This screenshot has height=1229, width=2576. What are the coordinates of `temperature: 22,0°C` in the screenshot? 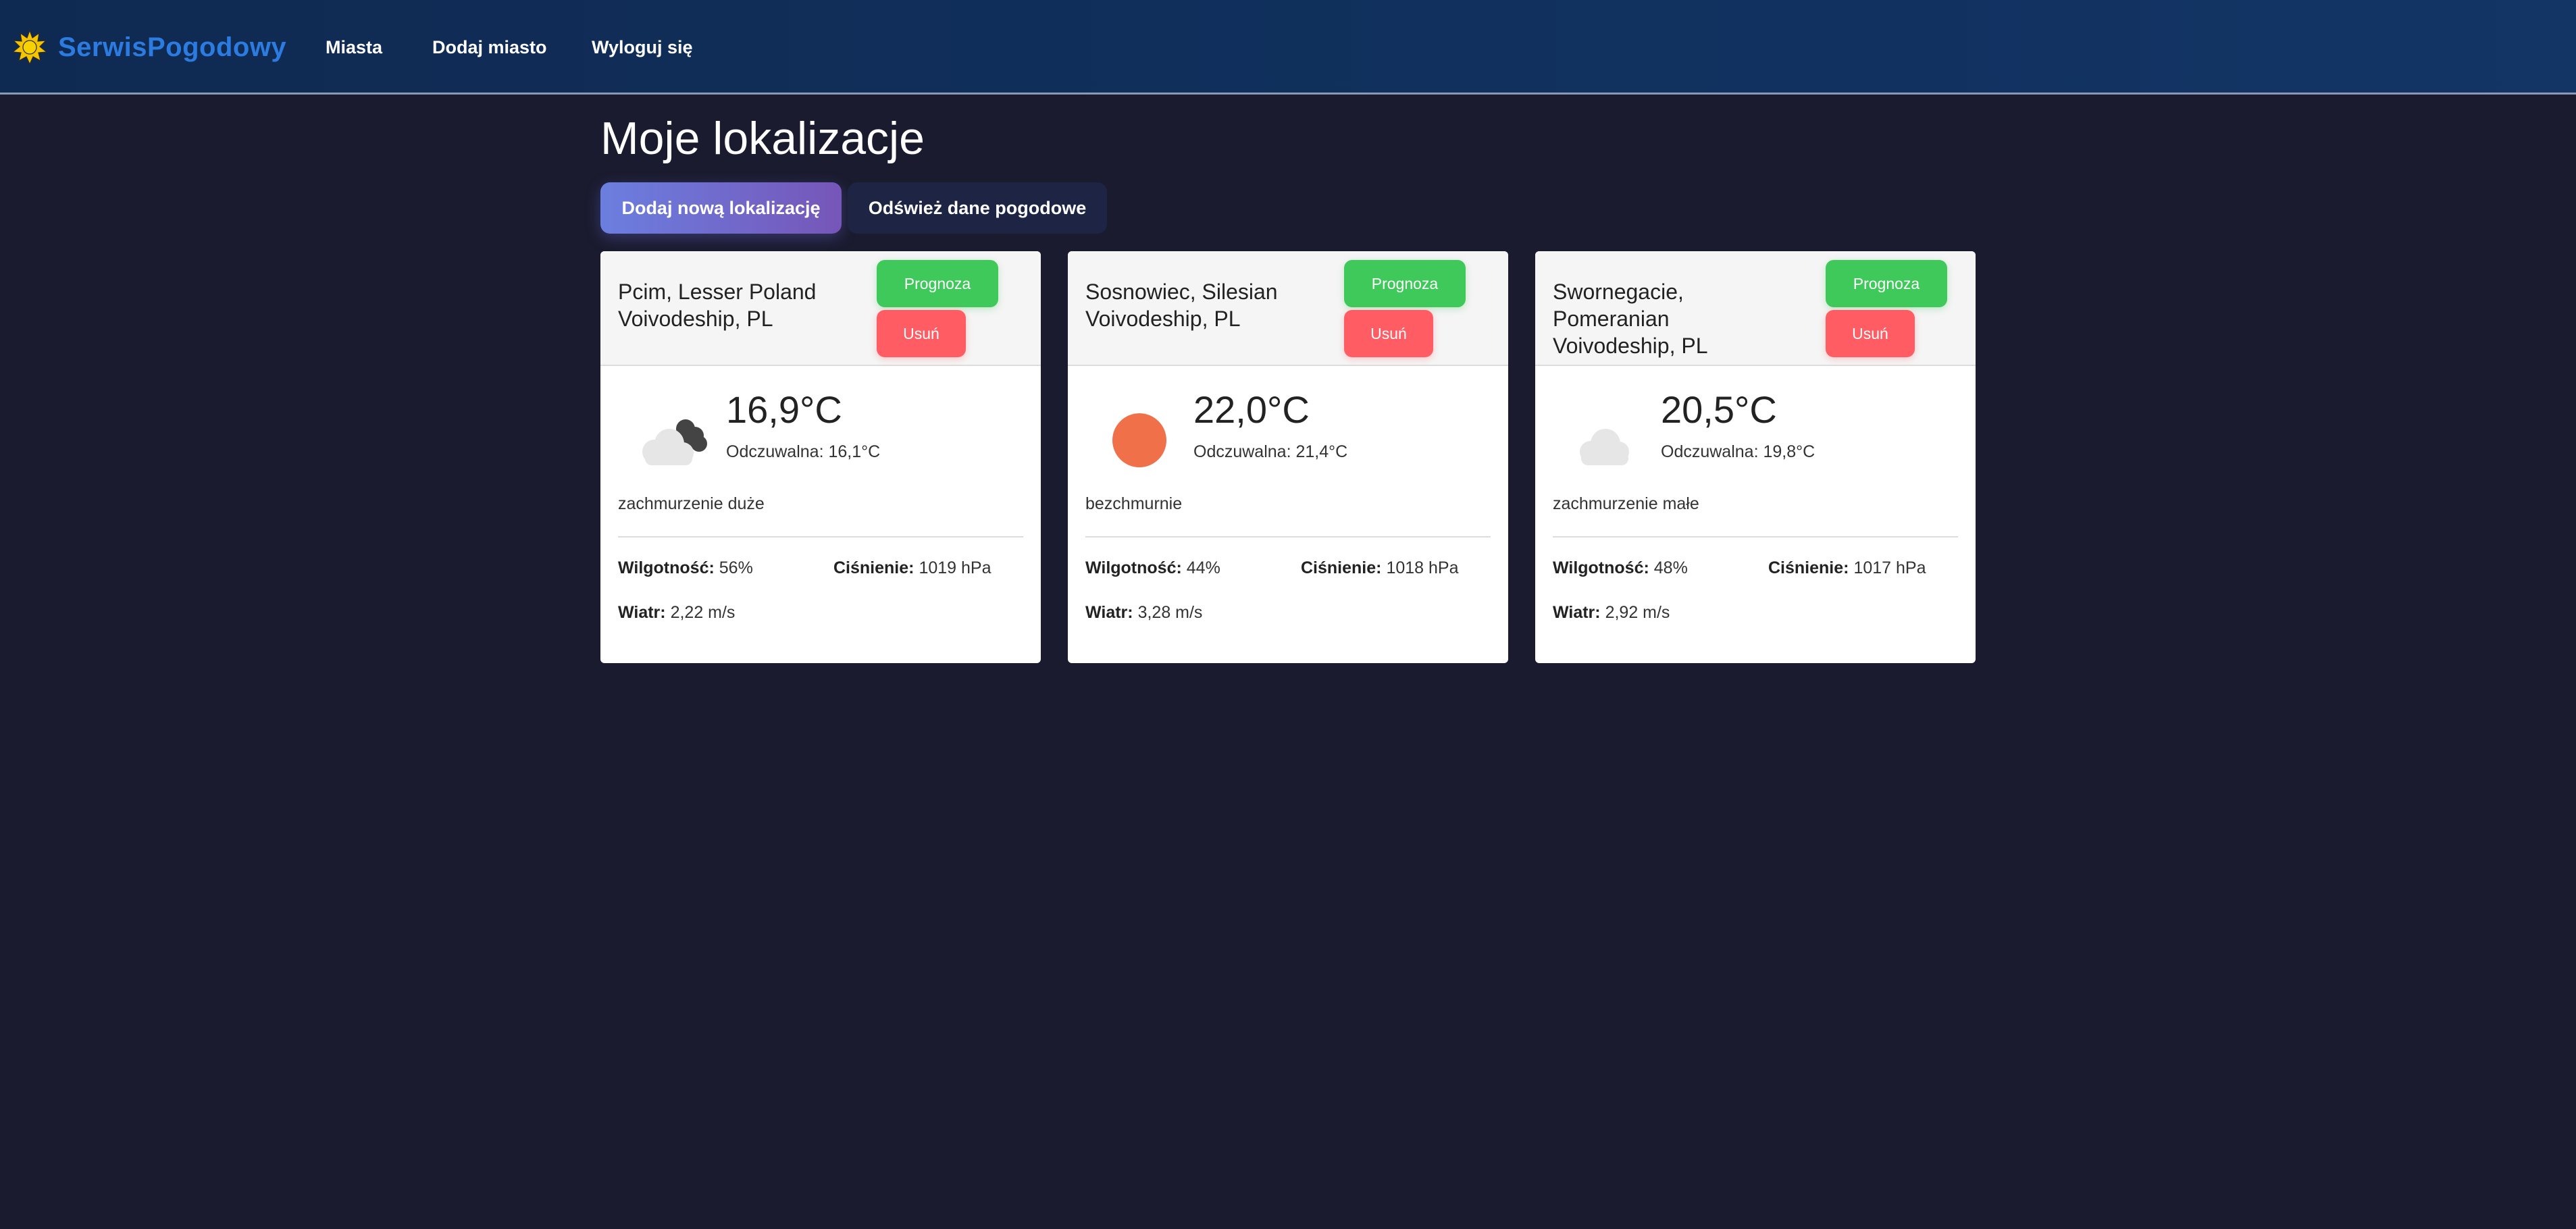 It's located at (1251, 410).